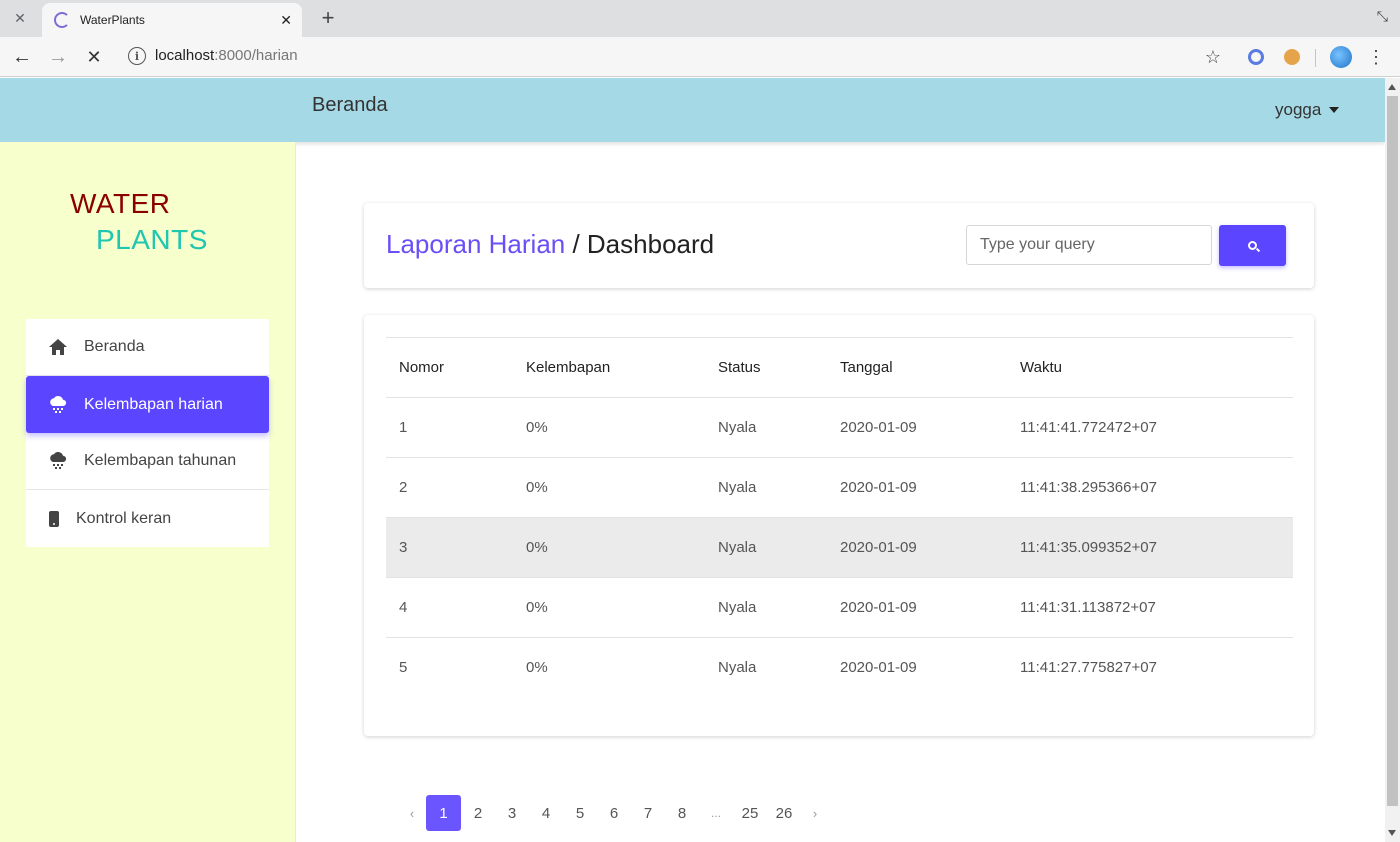 The width and height of the screenshot is (1400, 842). What do you see at coordinates (124, 518) in the screenshot?
I see `sidebar-item-label: Kontrol keran` at bounding box center [124, 518].